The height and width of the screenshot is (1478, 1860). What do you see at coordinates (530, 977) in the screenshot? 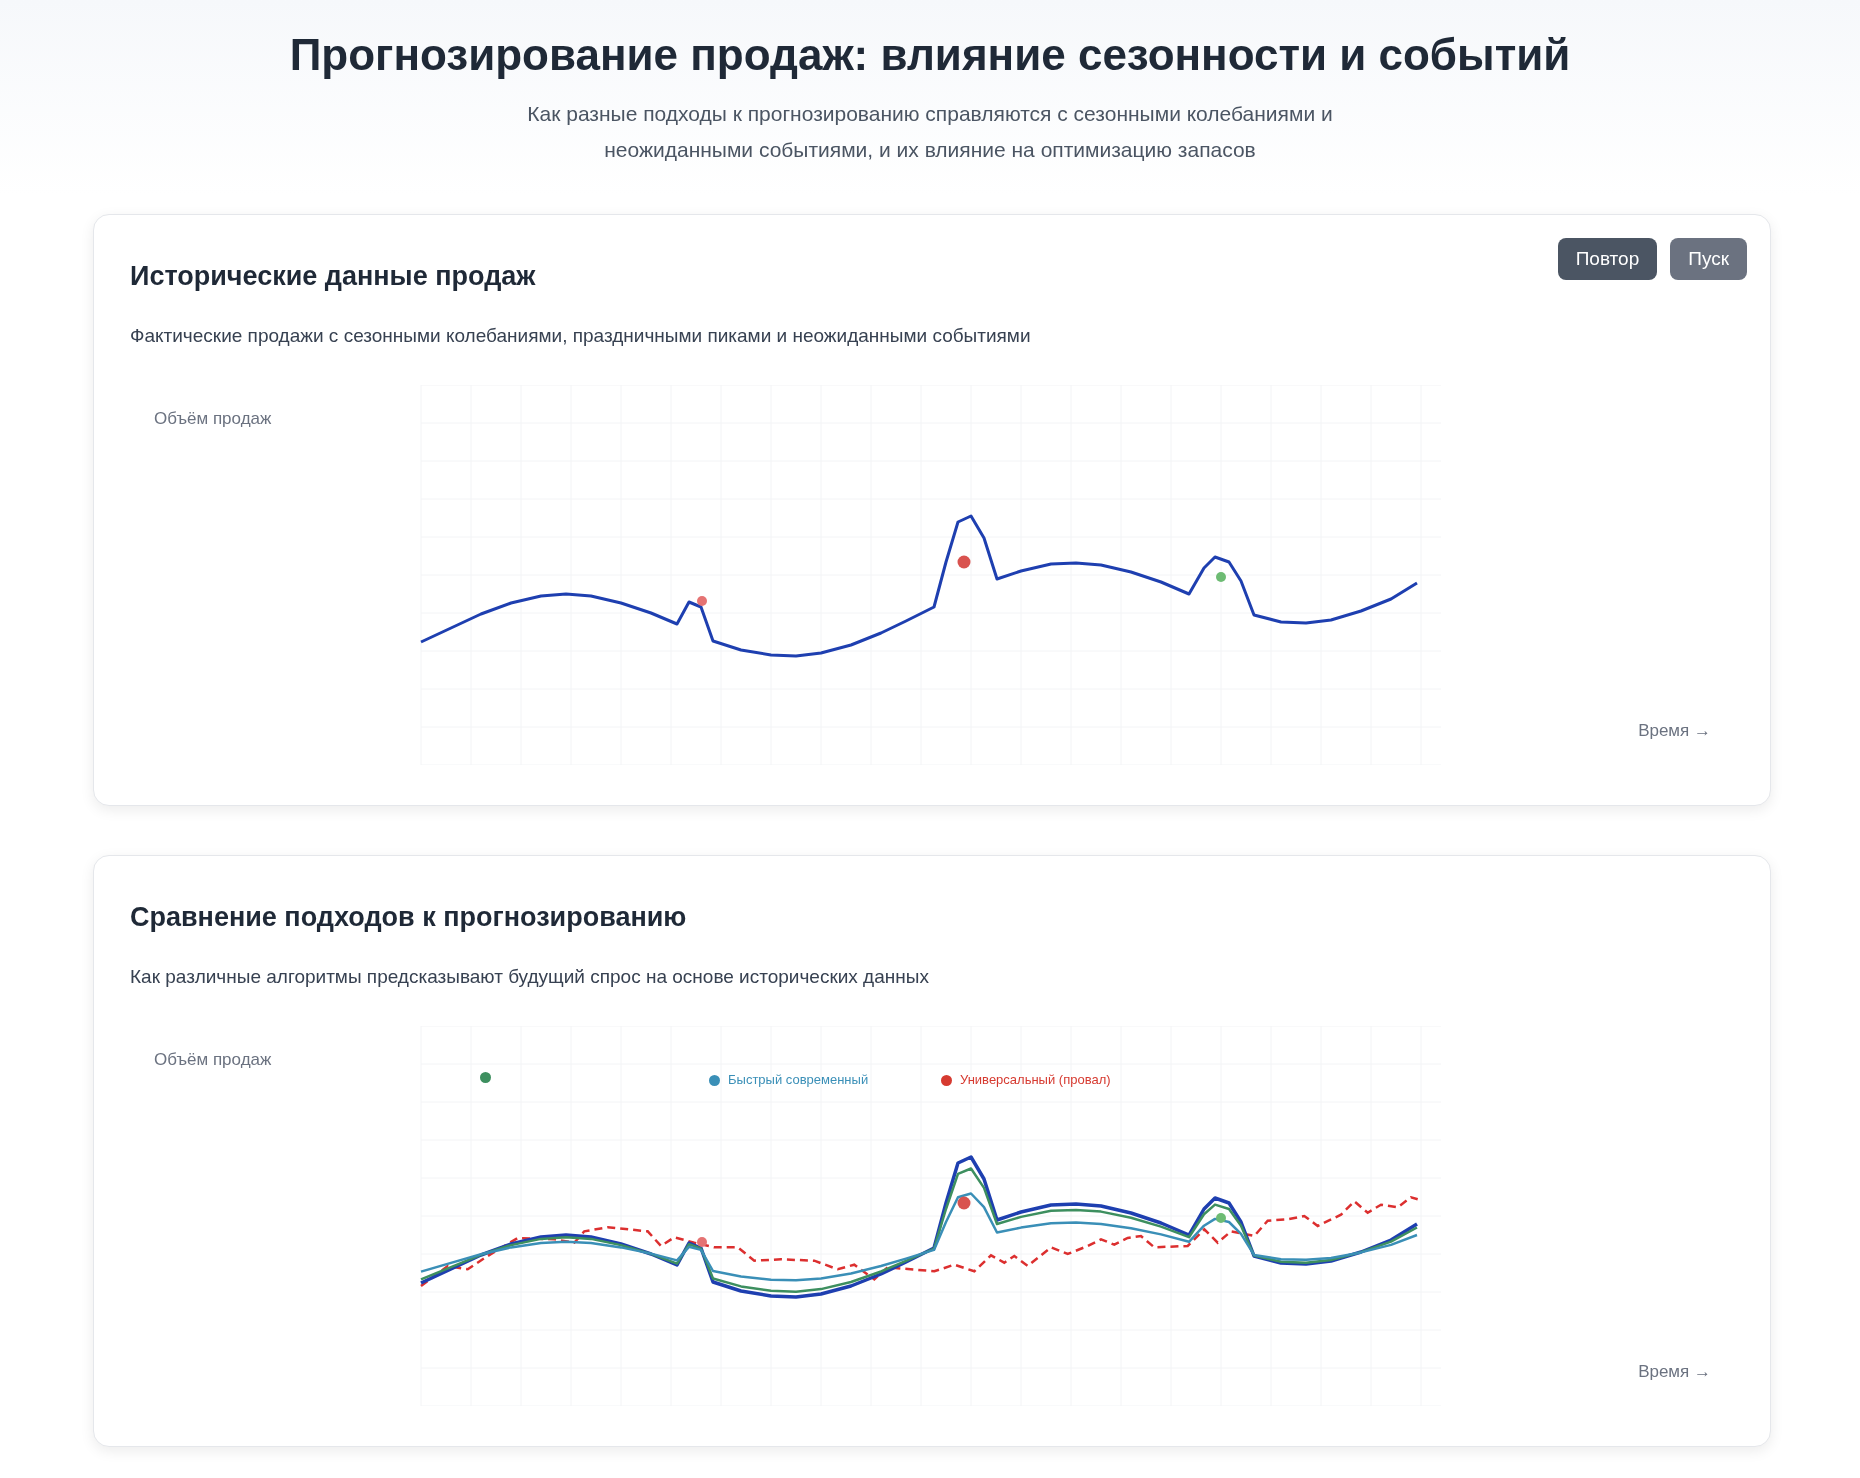
I see `card-description: Как различные алгоритмы предсказывают будущий спрос на основе исторических данных` at bounding box center [530, 977].